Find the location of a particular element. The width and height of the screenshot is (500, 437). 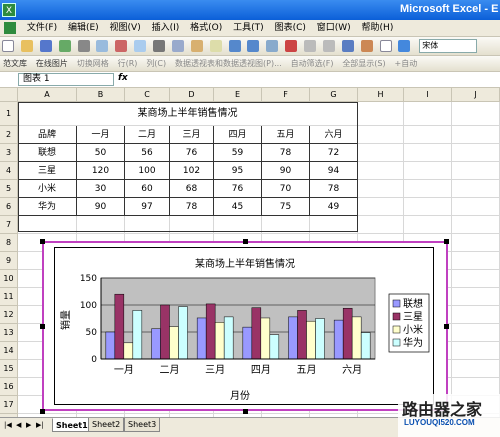

print-icon is located at coordinates (83, 46).